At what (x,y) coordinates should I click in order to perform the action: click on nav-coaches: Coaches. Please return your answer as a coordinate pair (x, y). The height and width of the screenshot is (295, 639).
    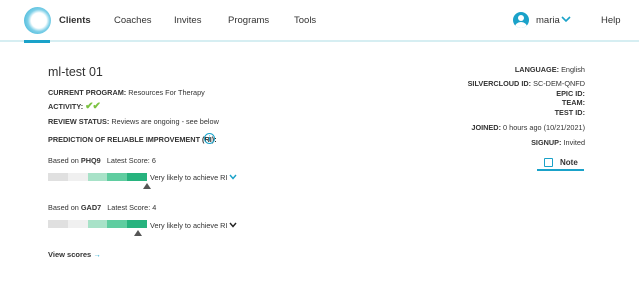
    Looking at the image, I should click on (133, 20).